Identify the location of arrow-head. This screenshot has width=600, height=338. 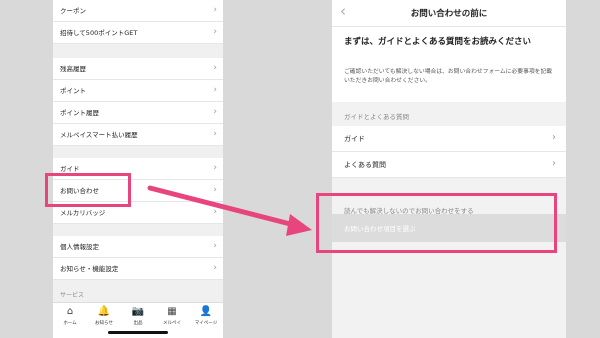
(299, 225).